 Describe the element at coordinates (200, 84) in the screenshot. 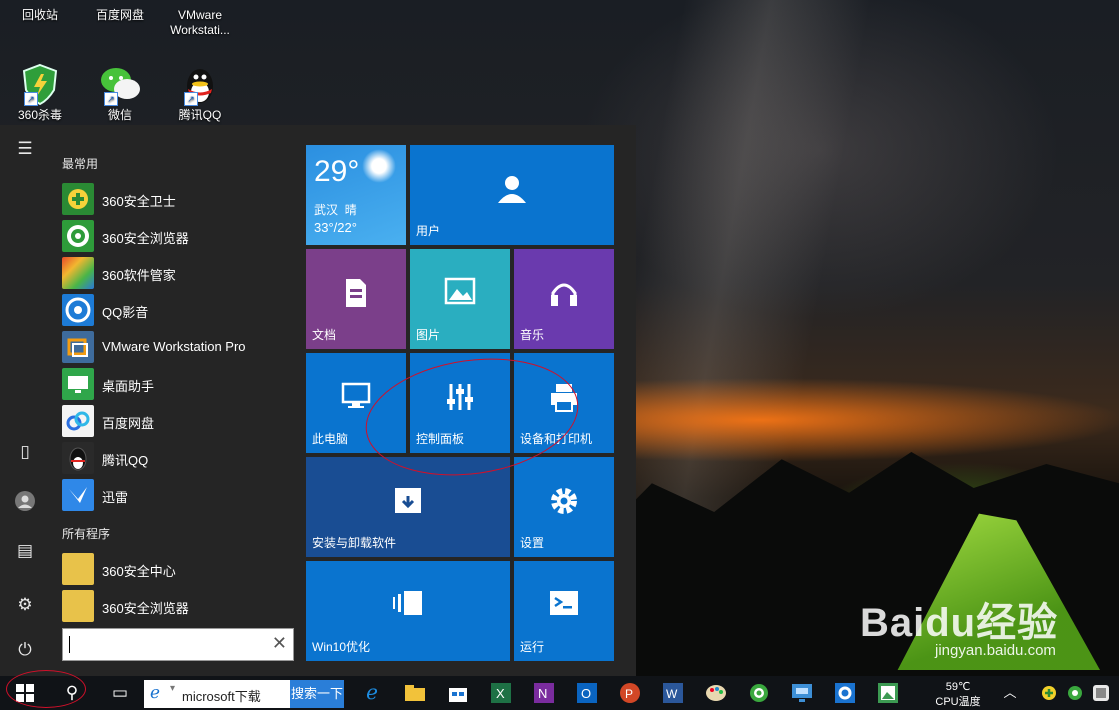

I see `qq-penguin-icon: ↗` at that location.